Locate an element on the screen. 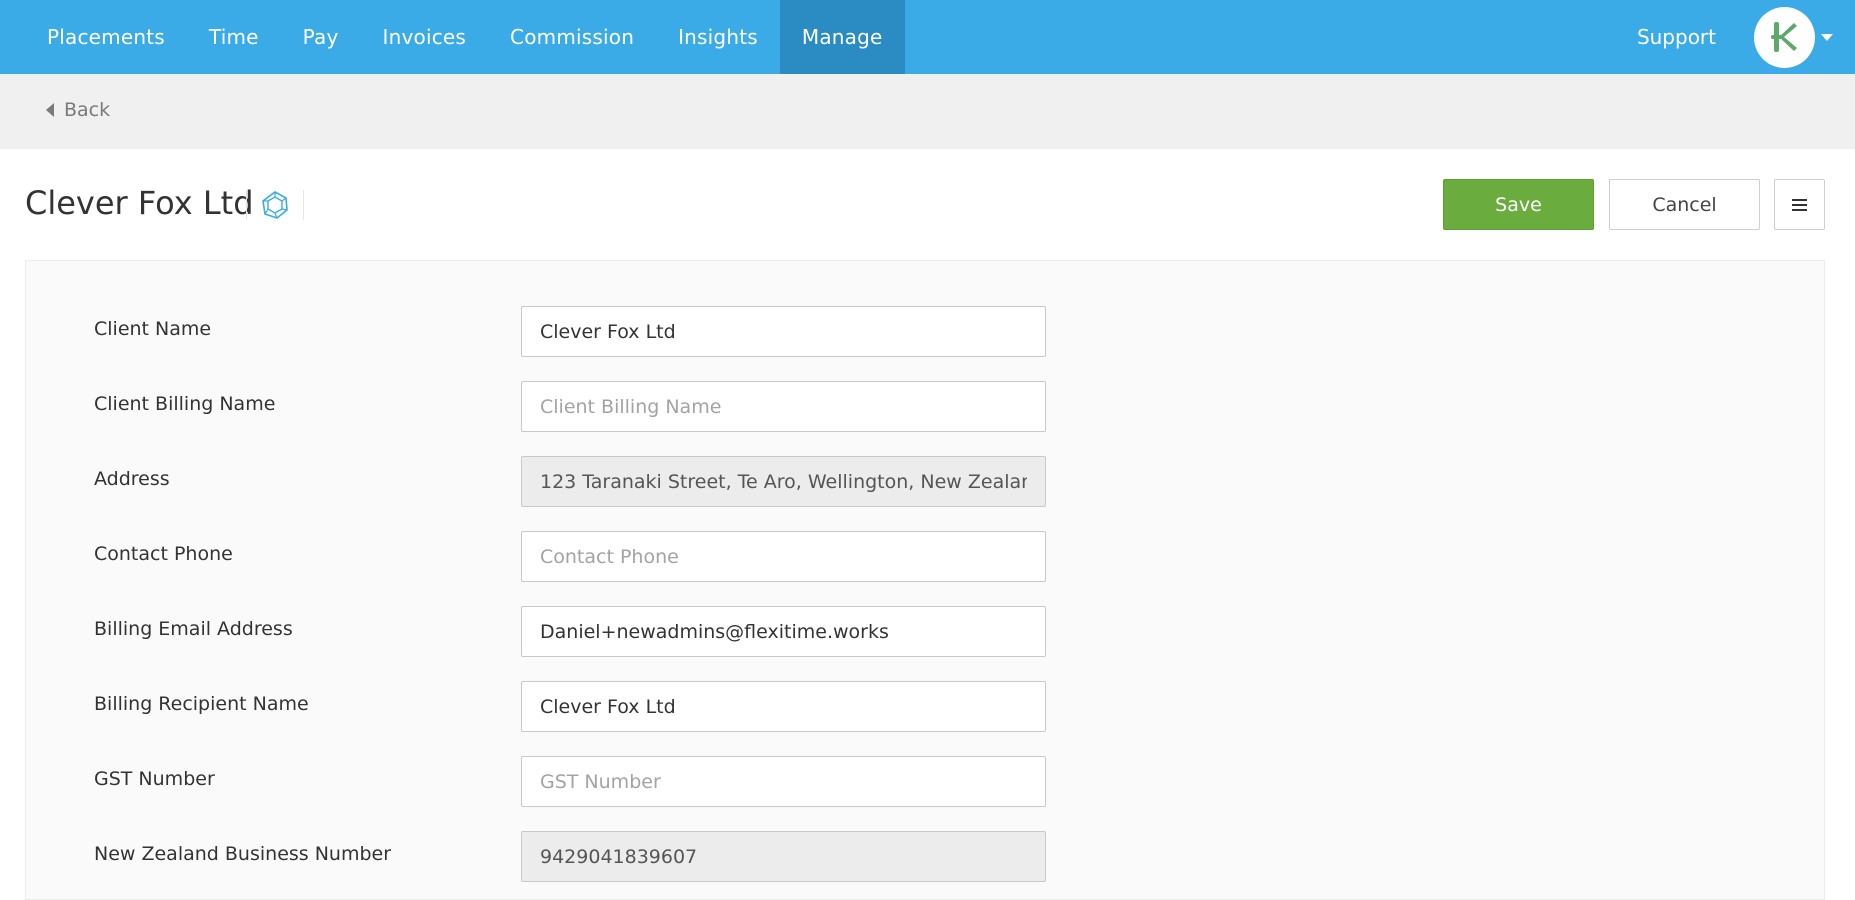 The height and width of the screenshot is (900, 1855). nav-right: Support is located at coordinates (1746, 37).